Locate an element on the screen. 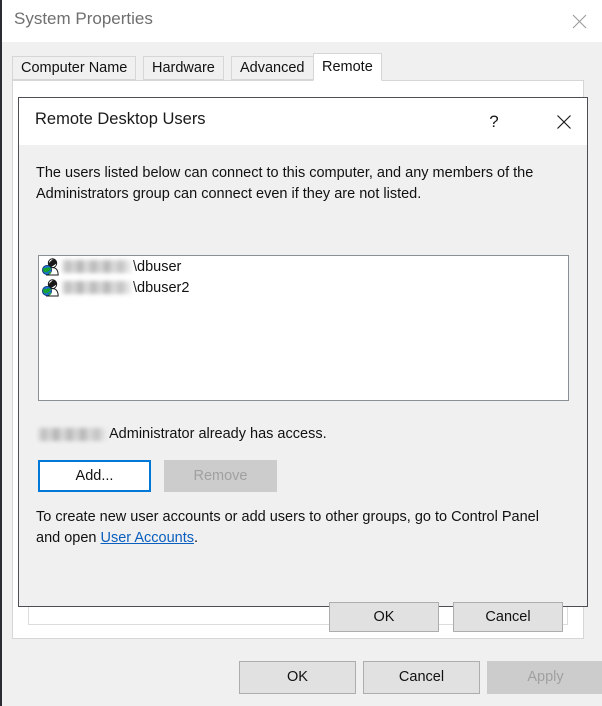  admin-access-notice-label: Administrator already has access. is located at coordinates (218, 434).